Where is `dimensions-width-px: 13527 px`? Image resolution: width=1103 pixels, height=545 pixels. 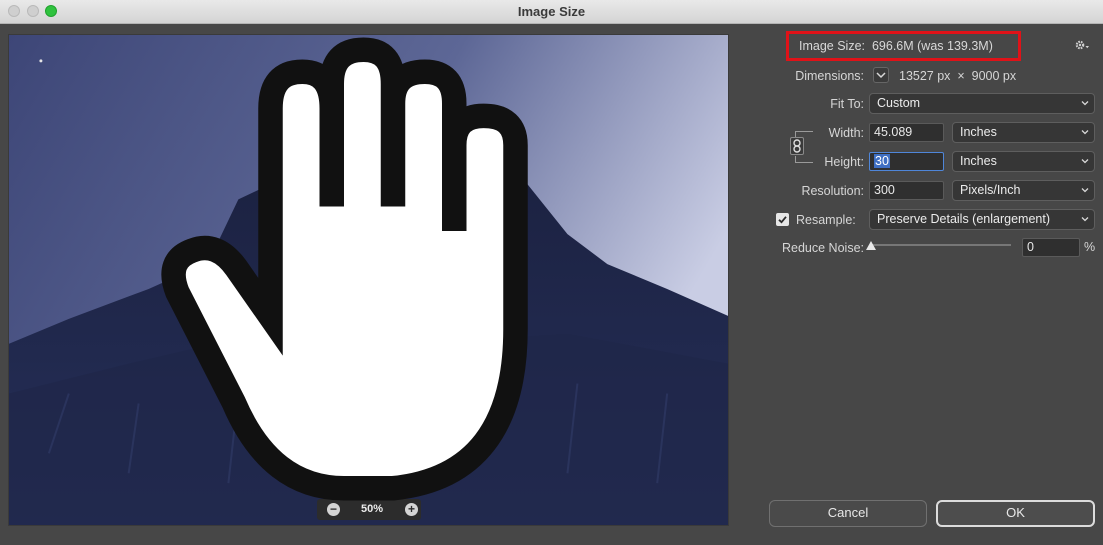
dimensions-width-px: 13527 px is located at coordinates (925, 76).